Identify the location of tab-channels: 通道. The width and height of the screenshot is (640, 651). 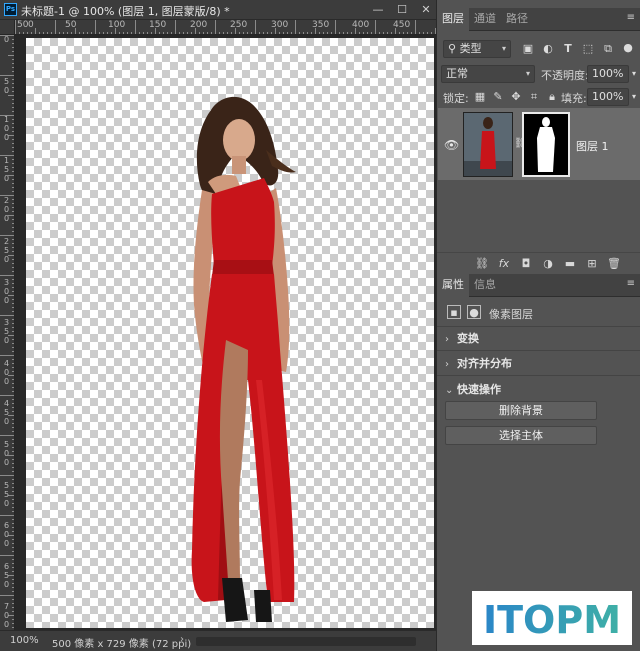
(485, 19).